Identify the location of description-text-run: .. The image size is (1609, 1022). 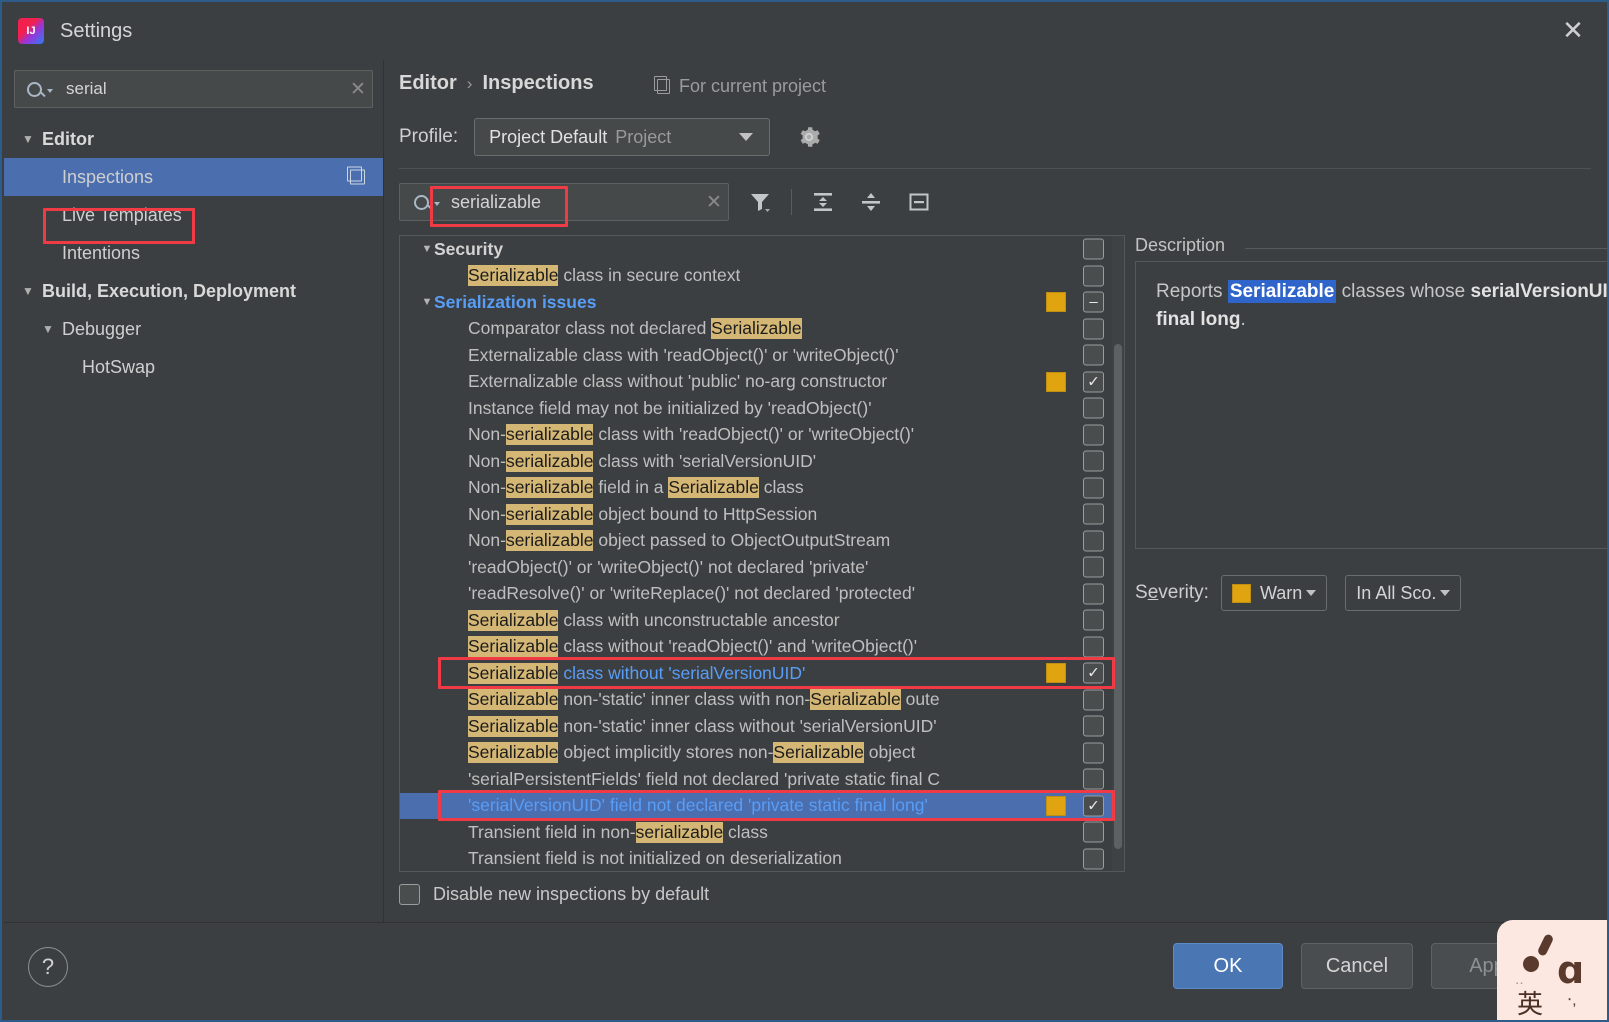
(1243, 319).